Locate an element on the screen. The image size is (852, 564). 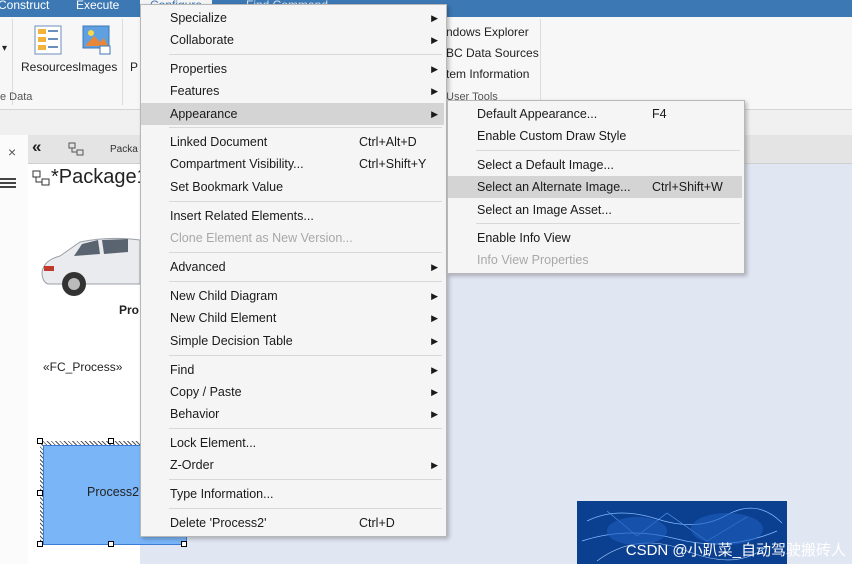
odbc-data-sources-button: BC Data Sources is located at coordinates (492, 53).